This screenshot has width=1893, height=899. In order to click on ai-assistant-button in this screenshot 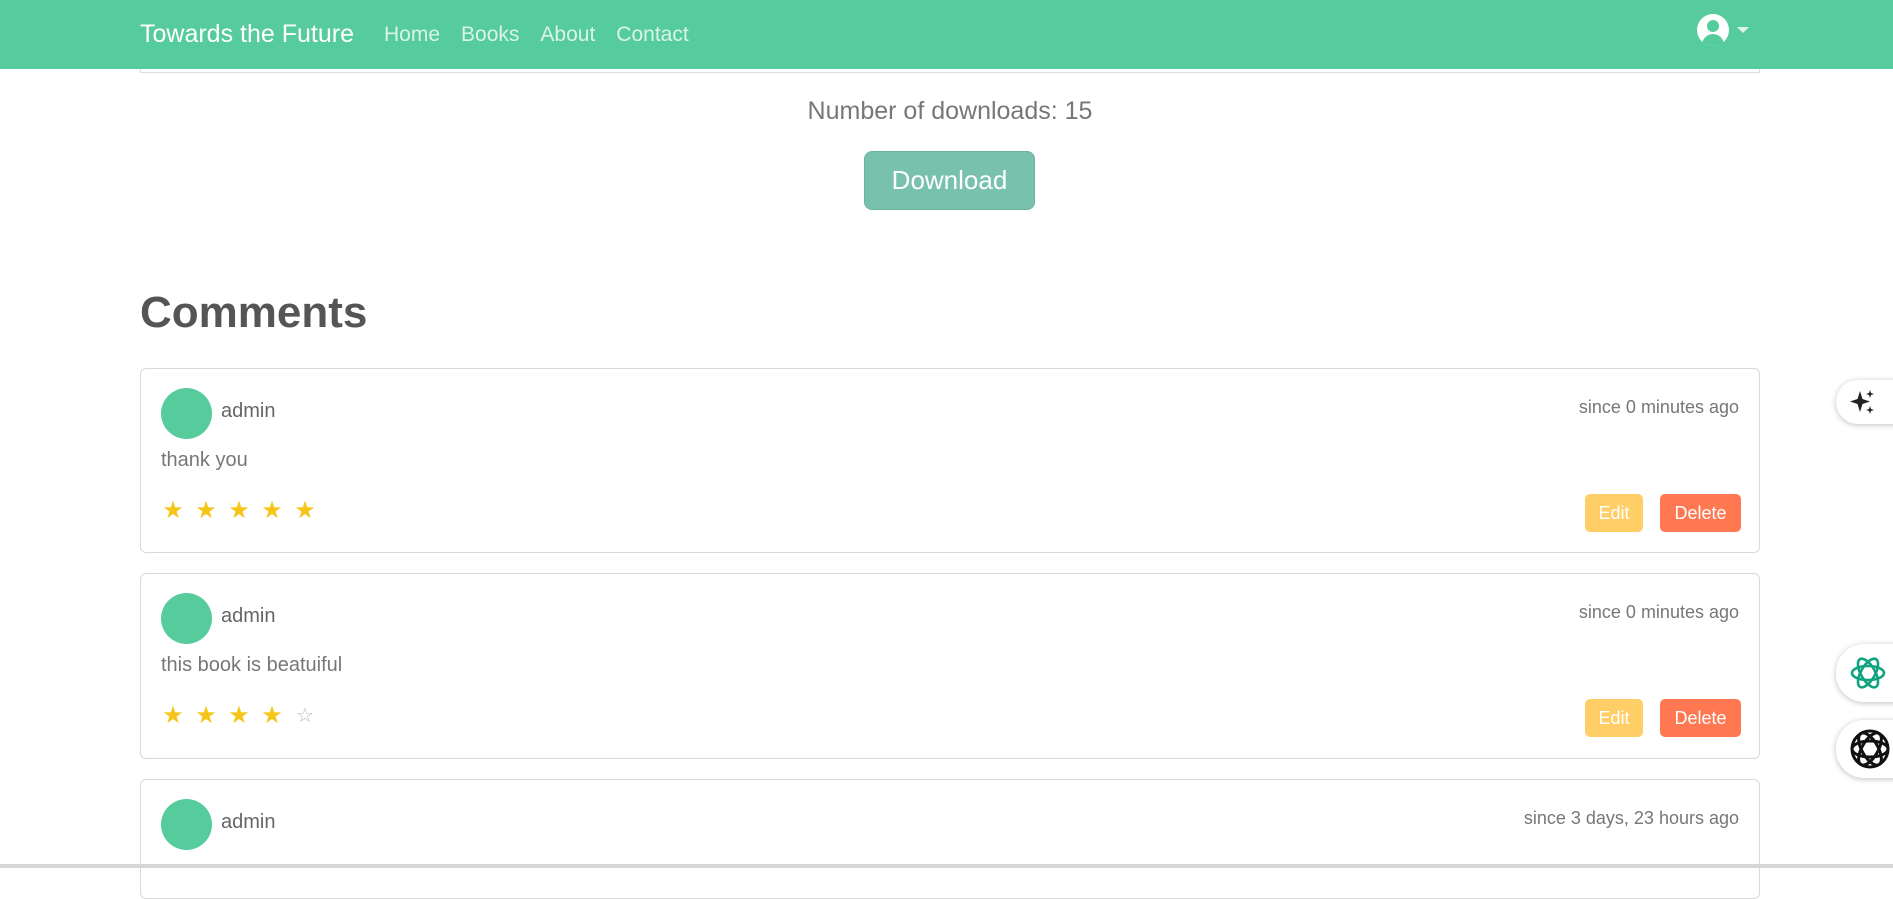, I will do `click(1864, 749)`.